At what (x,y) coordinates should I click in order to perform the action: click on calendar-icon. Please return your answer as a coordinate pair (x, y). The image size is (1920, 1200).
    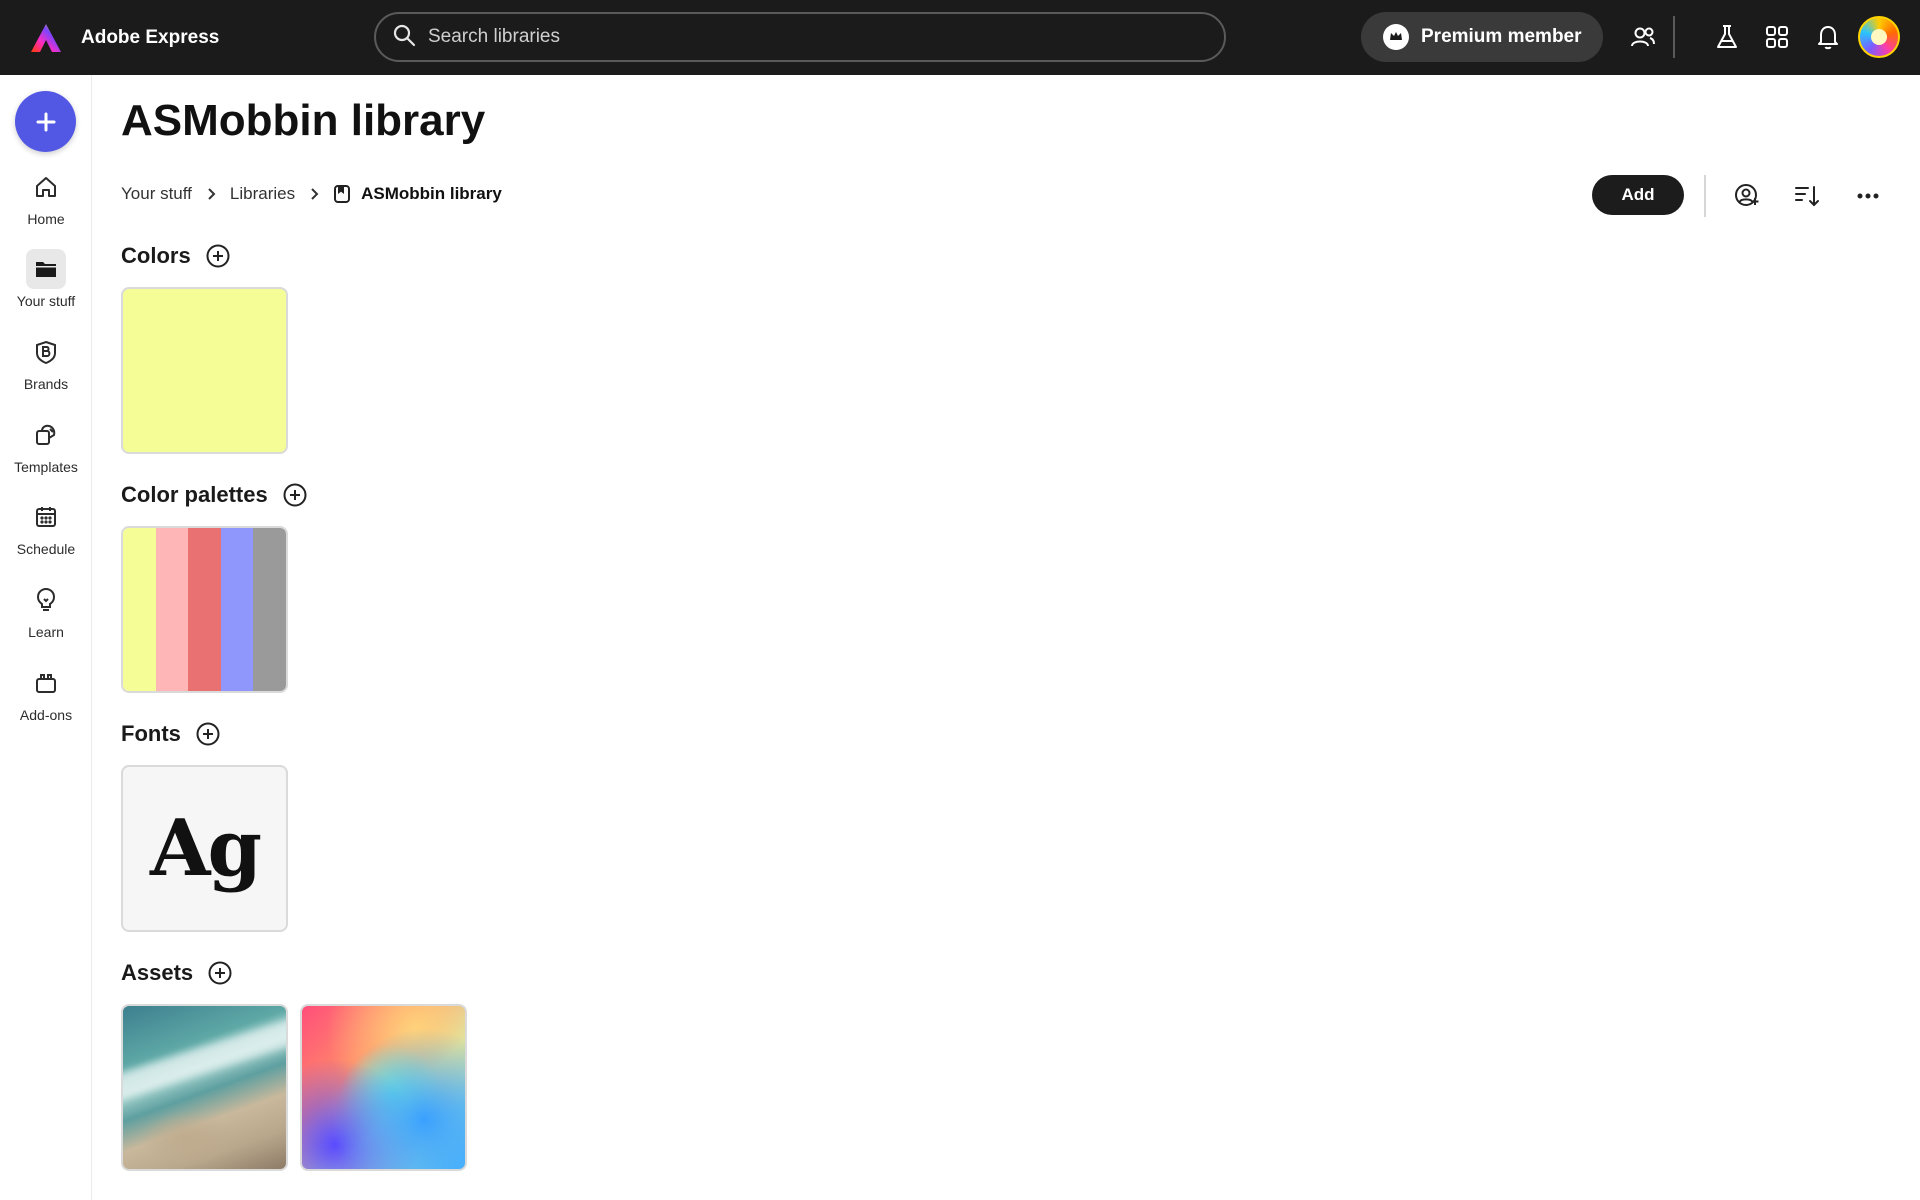
    Looking at the image, I should click on (46, 517).